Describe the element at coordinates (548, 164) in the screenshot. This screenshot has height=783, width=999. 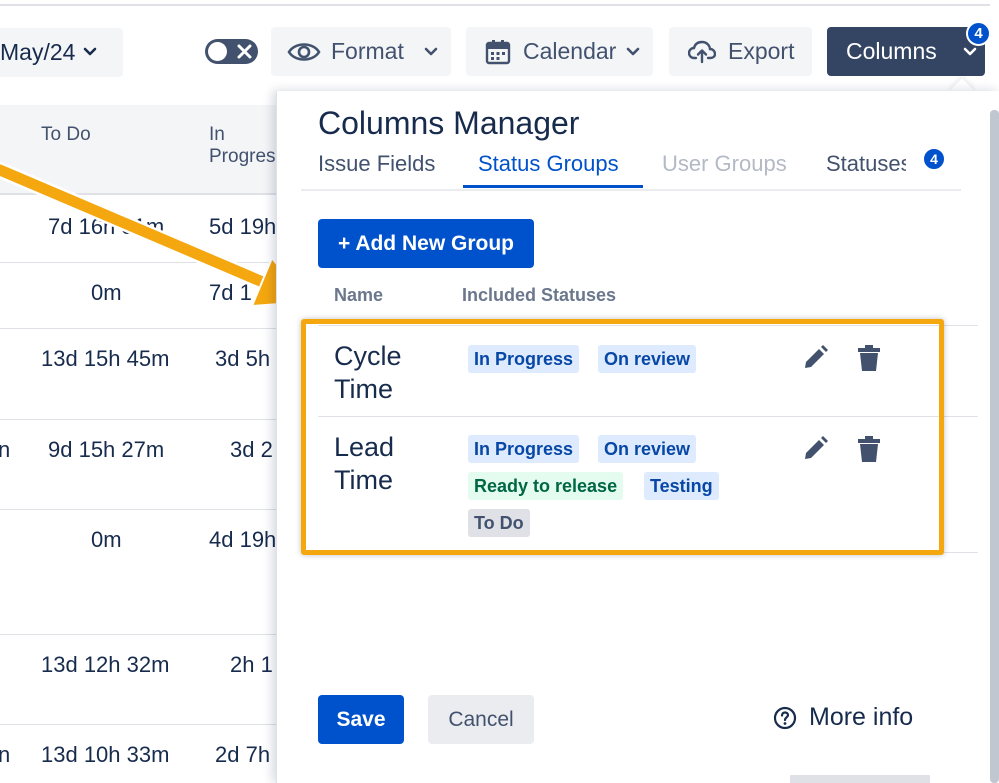
I see `tab-status-groups: Status Groups` at that location.